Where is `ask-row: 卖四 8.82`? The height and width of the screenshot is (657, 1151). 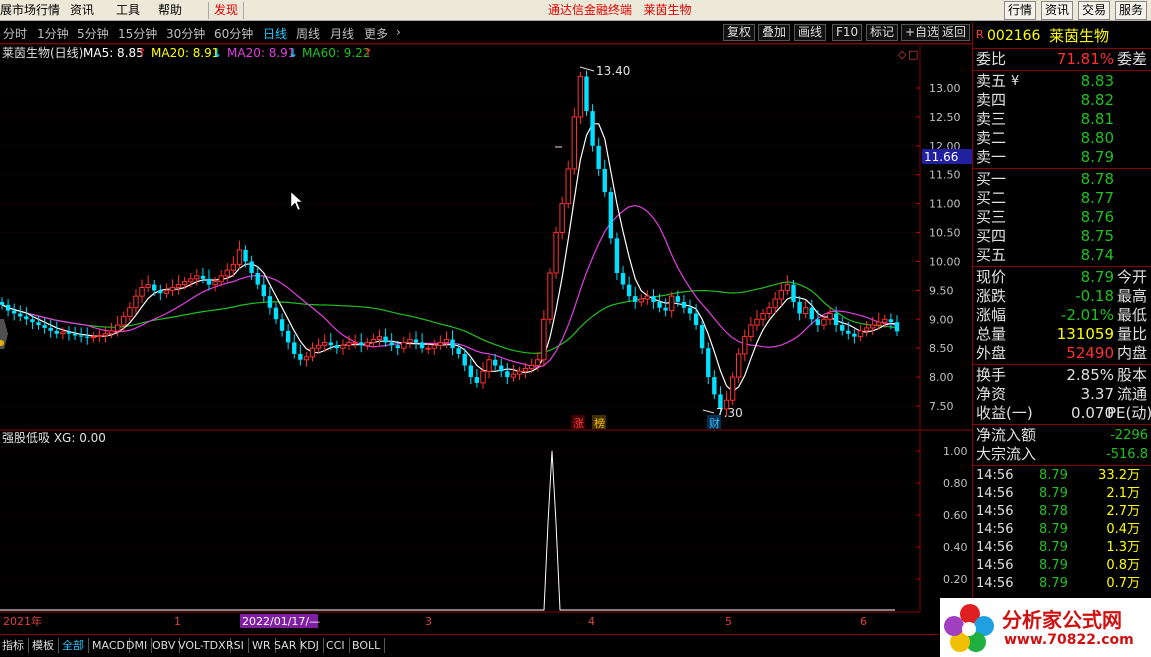
ask-row: 卖四 8.82 is located at coordinates (1062, 100).